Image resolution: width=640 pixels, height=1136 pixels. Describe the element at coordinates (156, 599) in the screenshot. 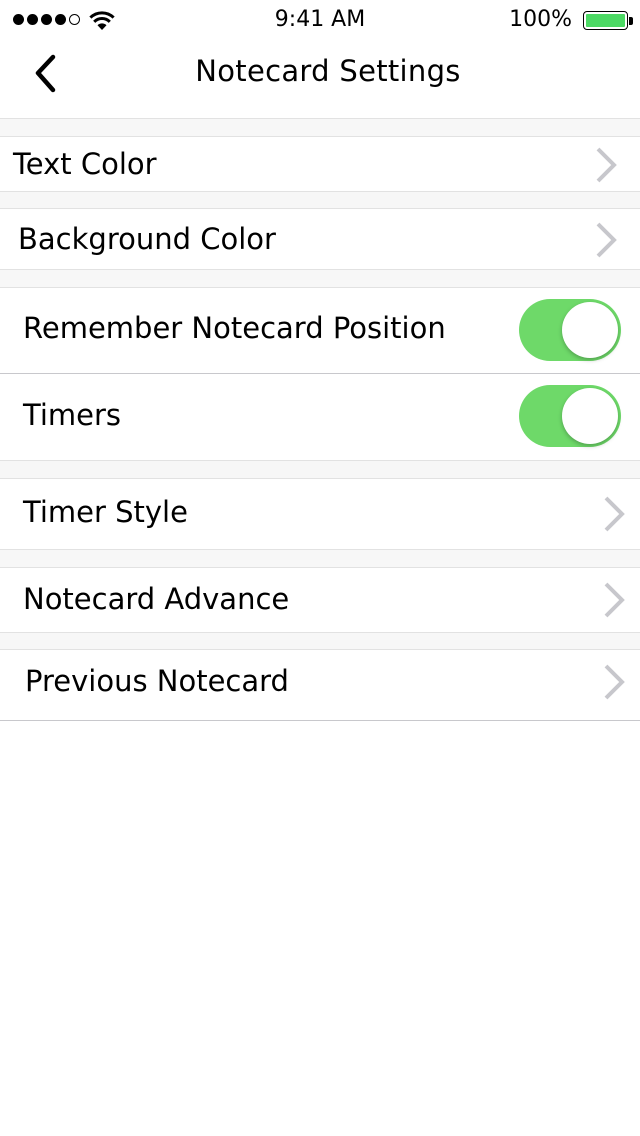

I see `notecard-advance-label: Notecard Advance` at that location.